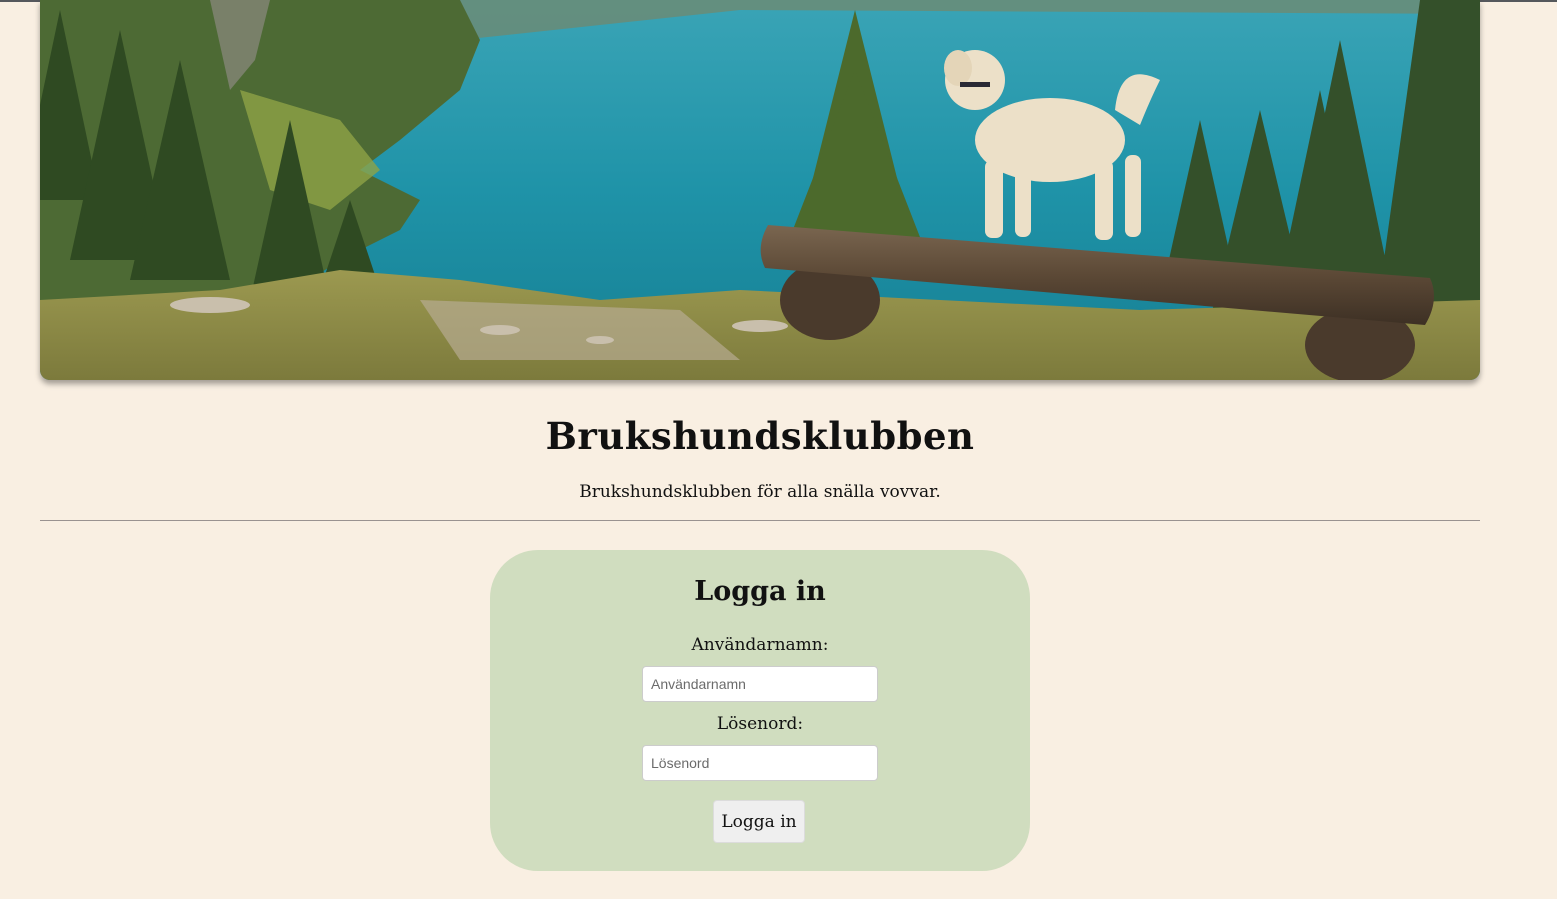 The height and width of the screenshot is (899, 1557). Describe the element at coordinates (760, 724) in the screenshot. I see `password-label: Lösenord:` at that location.